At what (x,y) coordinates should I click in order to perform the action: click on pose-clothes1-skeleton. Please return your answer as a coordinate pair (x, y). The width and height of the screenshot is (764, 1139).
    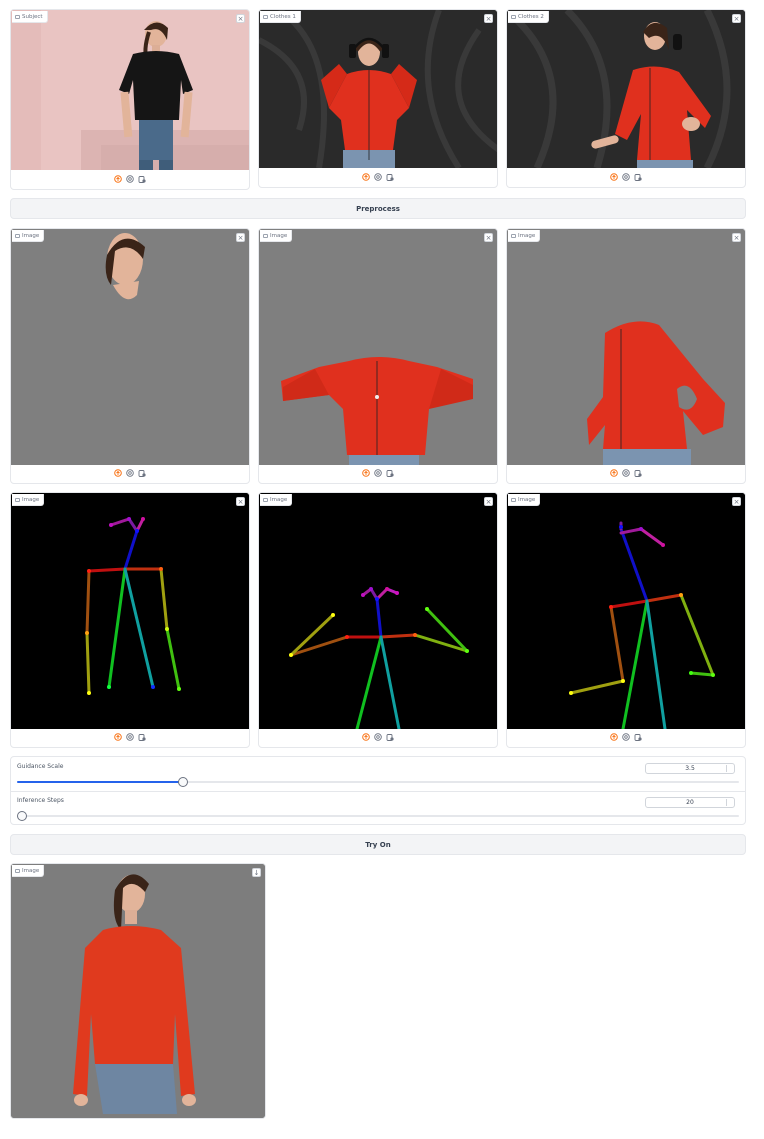
    Looking at the image, I should click on (378, 611).